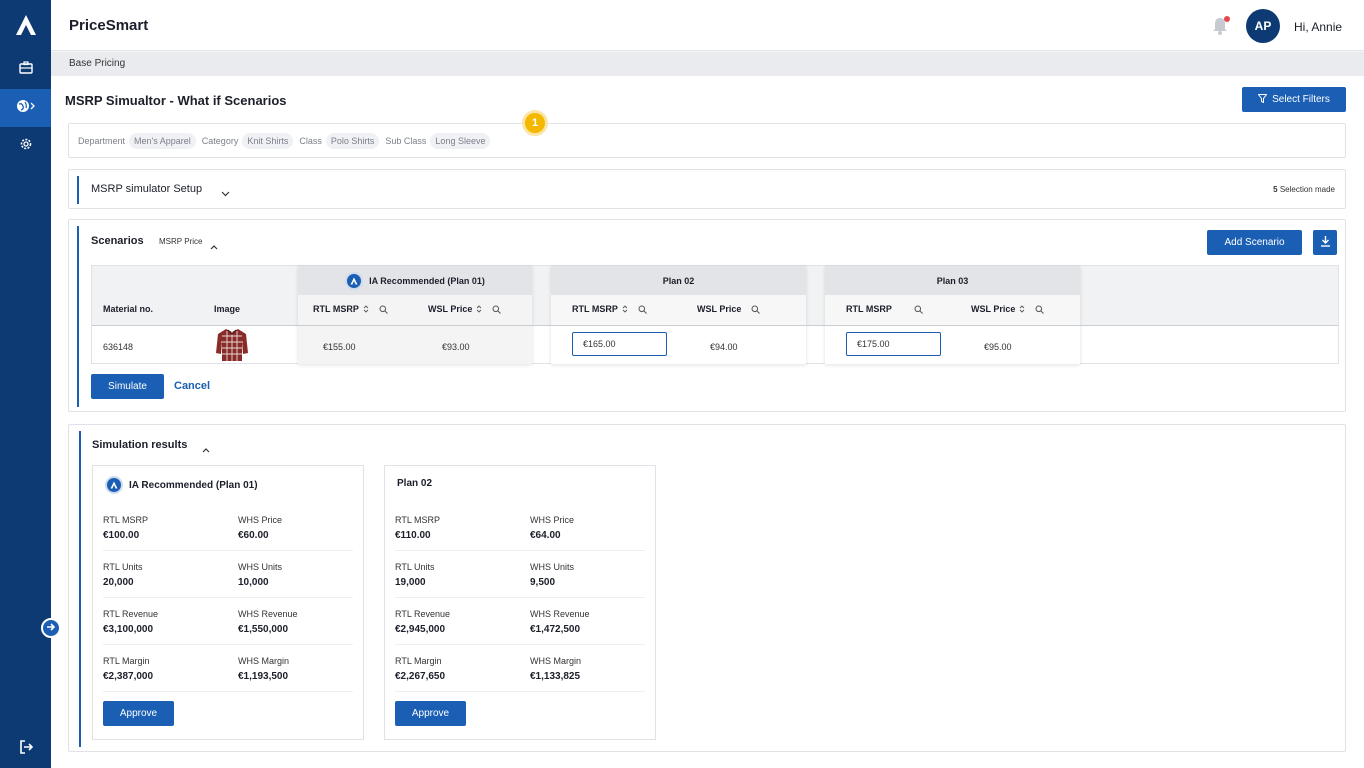 The width and height of the screenshot is (1364, 768). Describe the element at coordinates (418, 520) in the screenshot. I see `metric-label: RTL MSRP` at that location.